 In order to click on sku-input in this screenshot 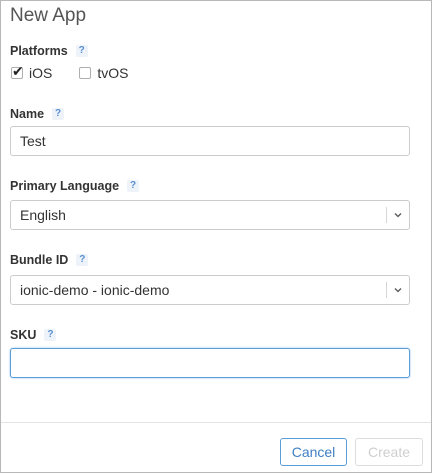, I will do `click(210, 363)`.